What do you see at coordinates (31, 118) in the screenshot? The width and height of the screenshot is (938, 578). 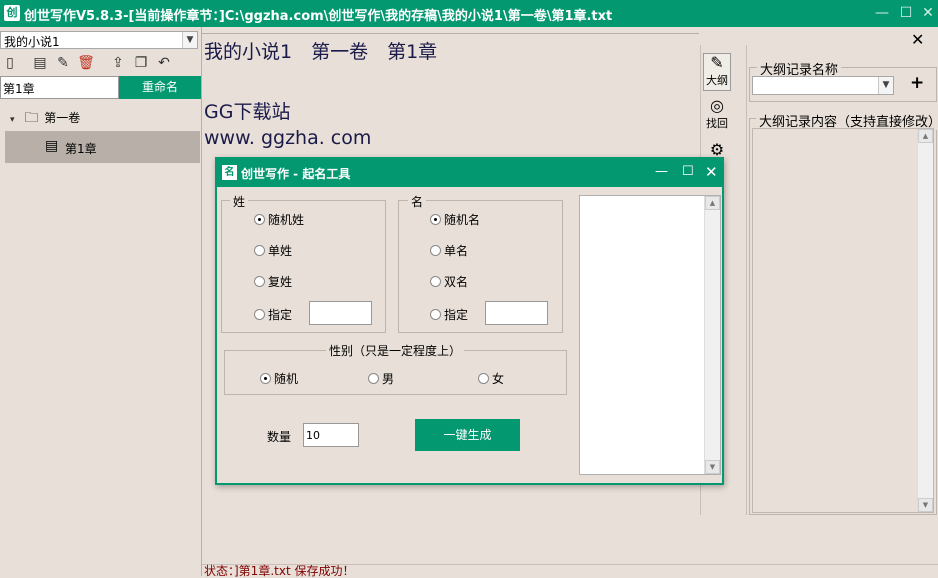 I see `folder-icon: 🗀` at bounding box center [31, 118].